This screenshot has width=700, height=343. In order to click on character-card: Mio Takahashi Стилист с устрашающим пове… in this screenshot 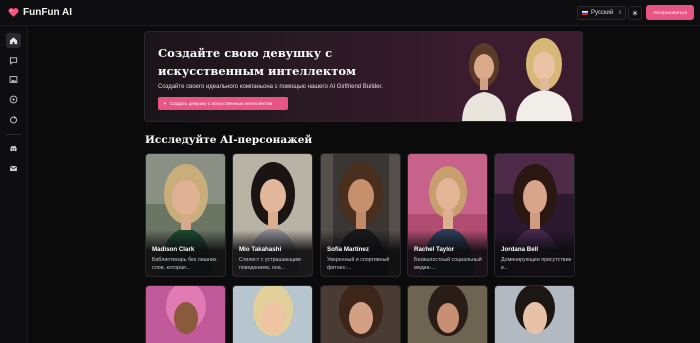, I will do `click(272, 215)`.